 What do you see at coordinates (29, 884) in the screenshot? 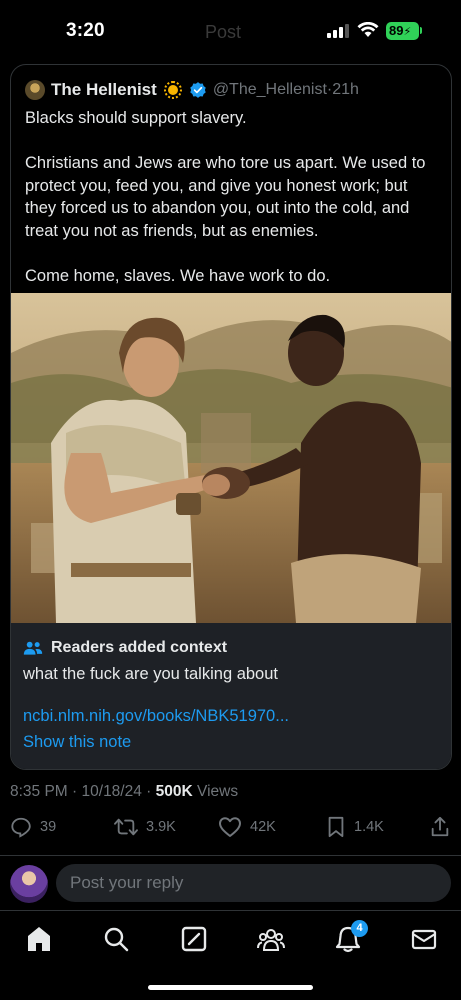
I see `user-avatar` at bounding box center [29, 884].